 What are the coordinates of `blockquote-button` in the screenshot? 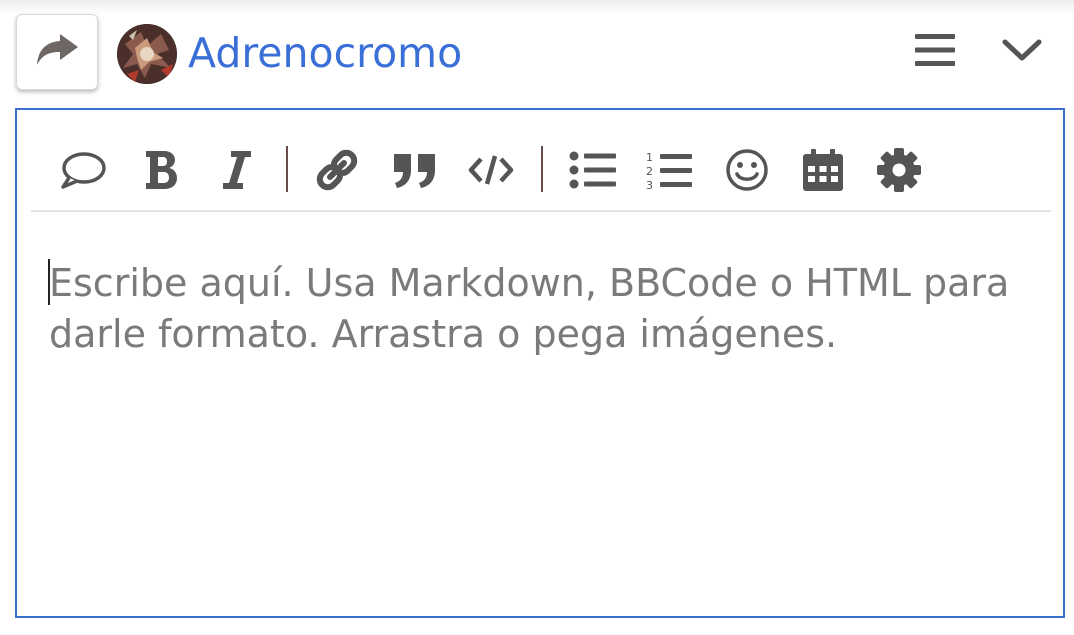 It's located at (415, 170).